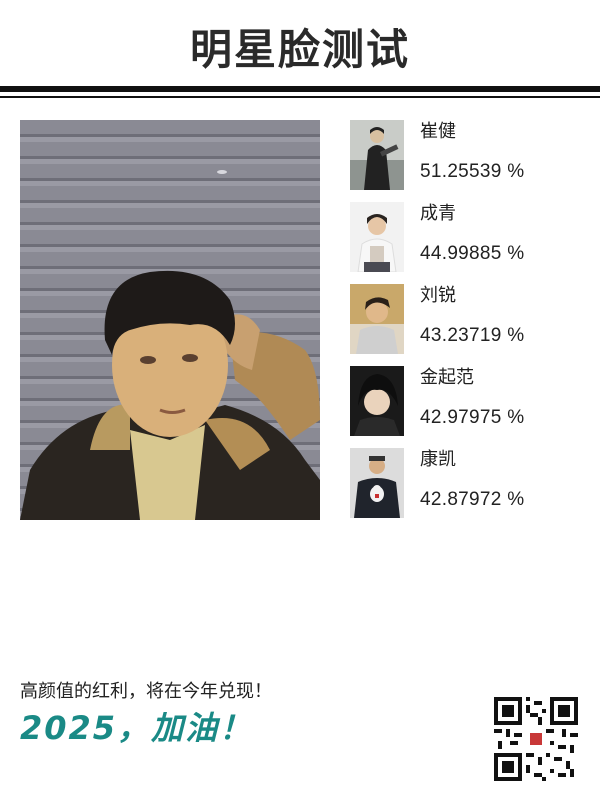  Describe the element at coordinates (300, 89) in the screenshot. I see `header-divider-thick` at that location.